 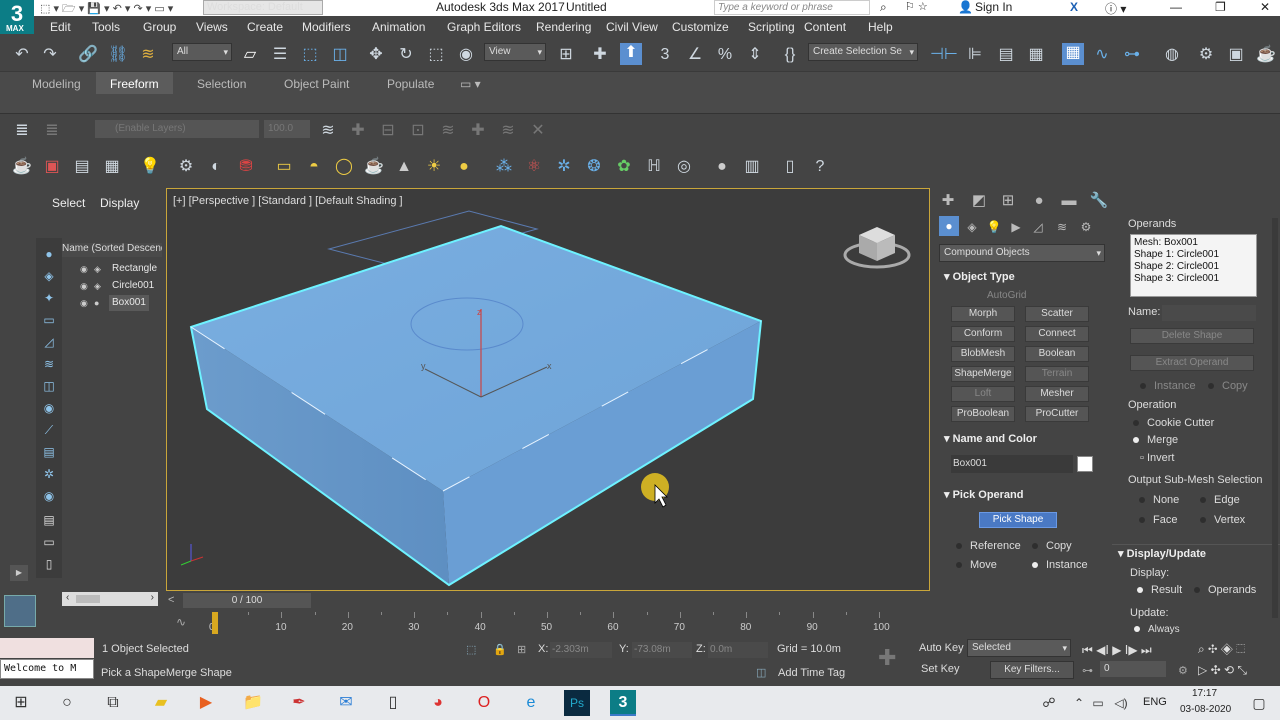 What do you see at coordinates (250, 55) in the screenshot?
I see `select-object-icon: ▱` at bounding box center [250, 55].